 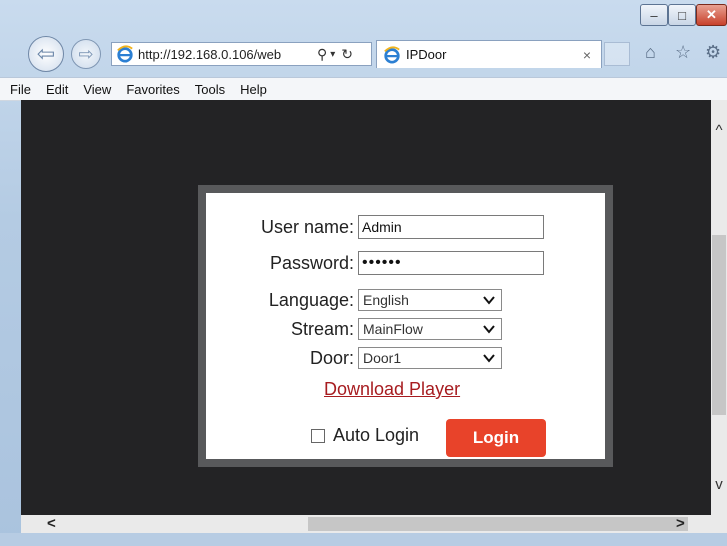 I want to click on maximize-button: □, so click(x=682, y=15).